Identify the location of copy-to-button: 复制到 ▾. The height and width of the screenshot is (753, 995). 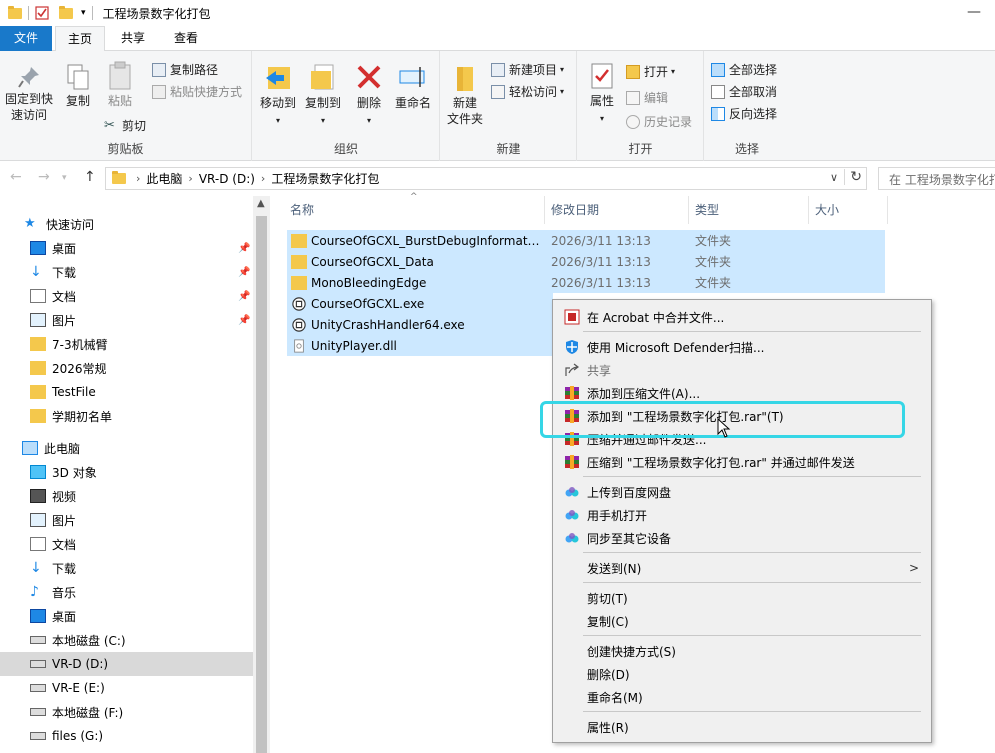
(323, 95).